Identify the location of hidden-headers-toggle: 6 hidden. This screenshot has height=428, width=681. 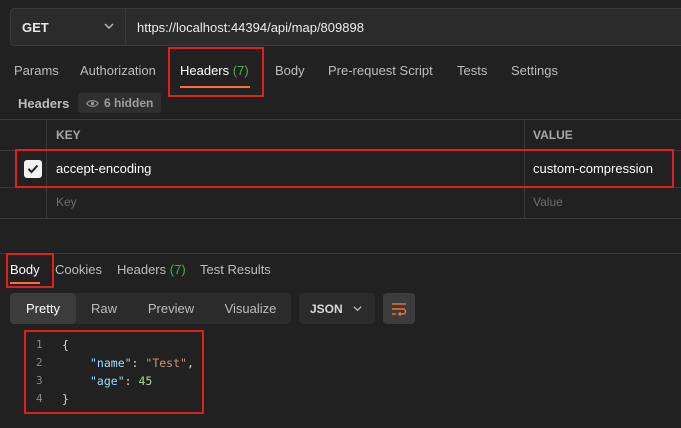
(120, 103).